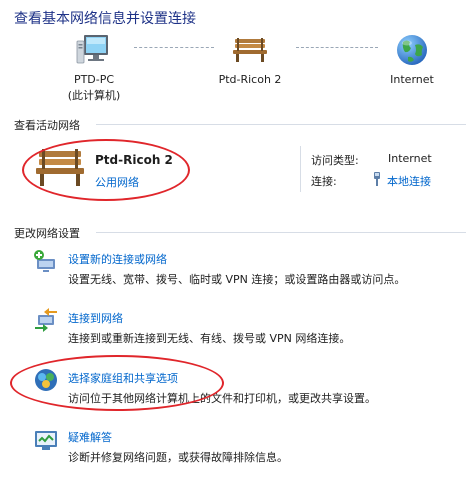 The height and width of the screenshot is (486, 475). I want to click on local-connection-link: 本地连接, so click(409, 181).